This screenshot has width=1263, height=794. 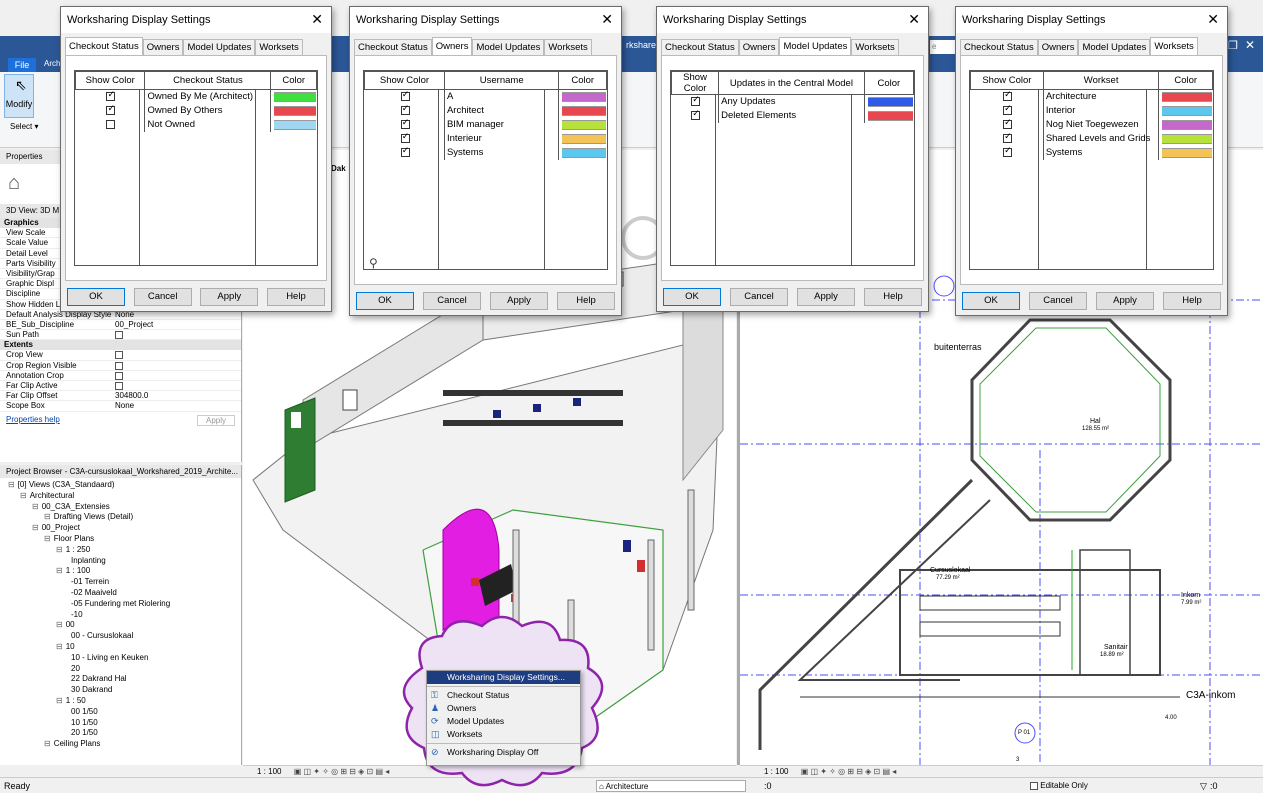 I want to click on menu-item-checkout: ⚿ Checkout Status, so click(x=503, y=695).